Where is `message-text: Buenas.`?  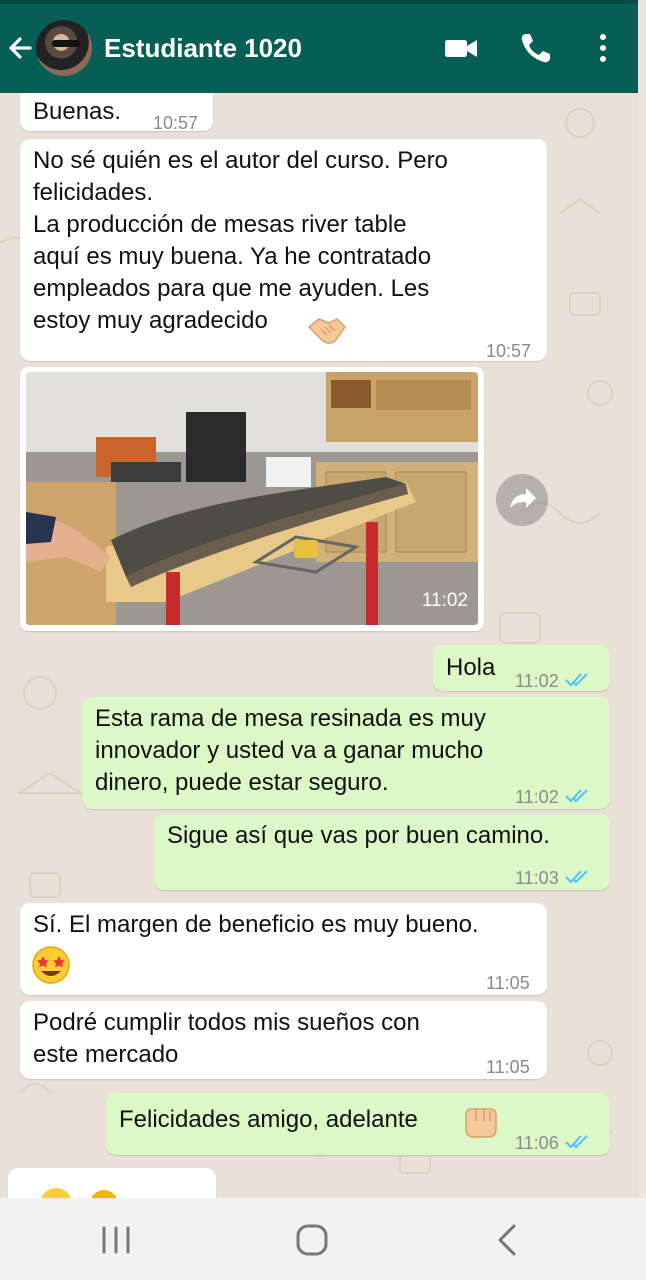 message-text: Buenas. is located at coordinates (77, 111).